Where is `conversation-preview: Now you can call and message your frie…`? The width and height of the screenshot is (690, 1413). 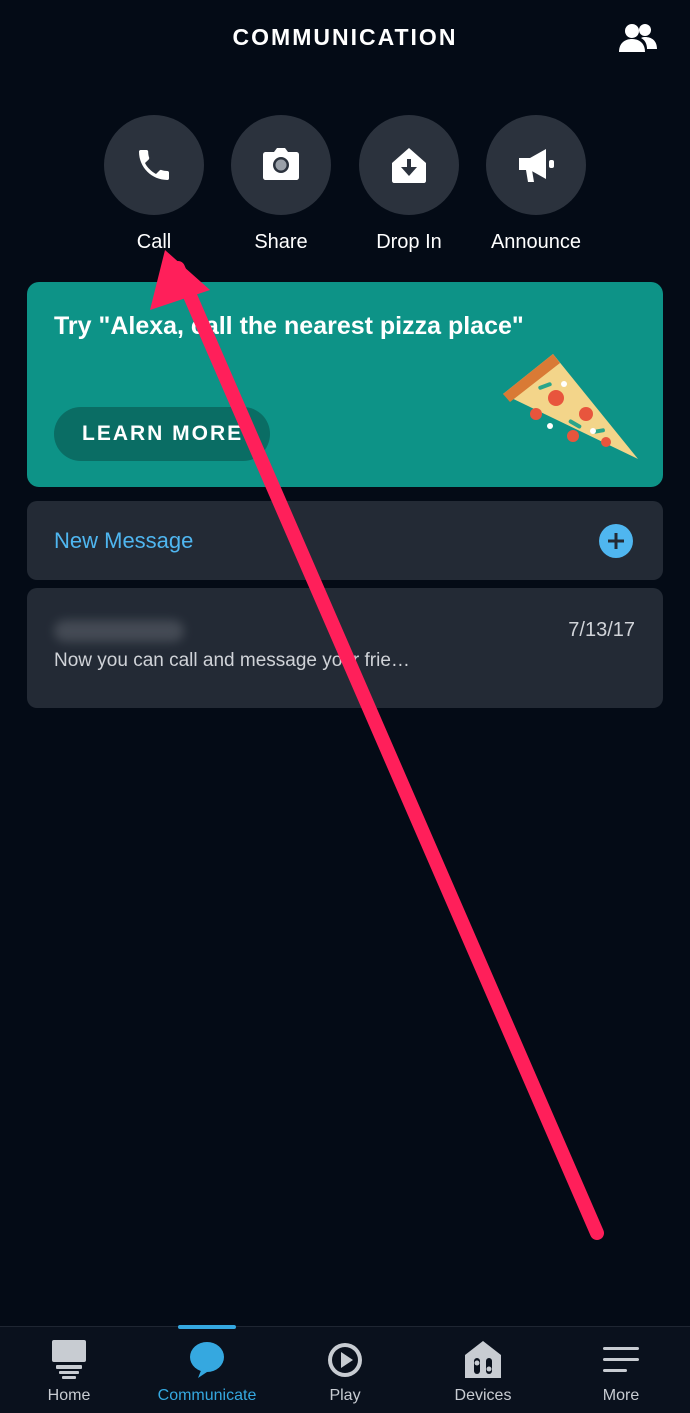 conversation-preview: Now you can call and message your frie… is located at coordinates (232, 660).